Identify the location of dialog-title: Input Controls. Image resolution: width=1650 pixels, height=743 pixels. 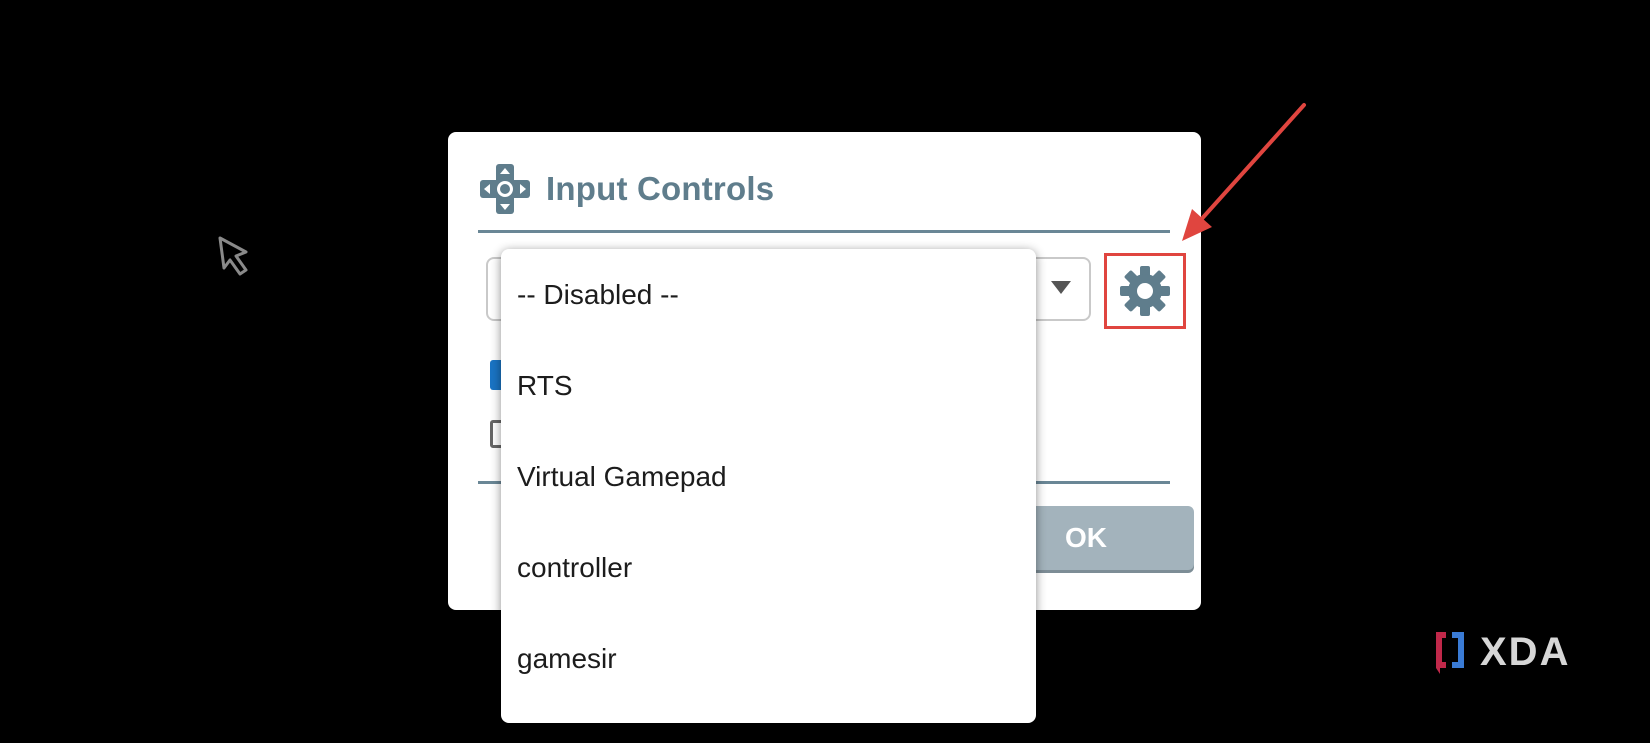
(660, 188).